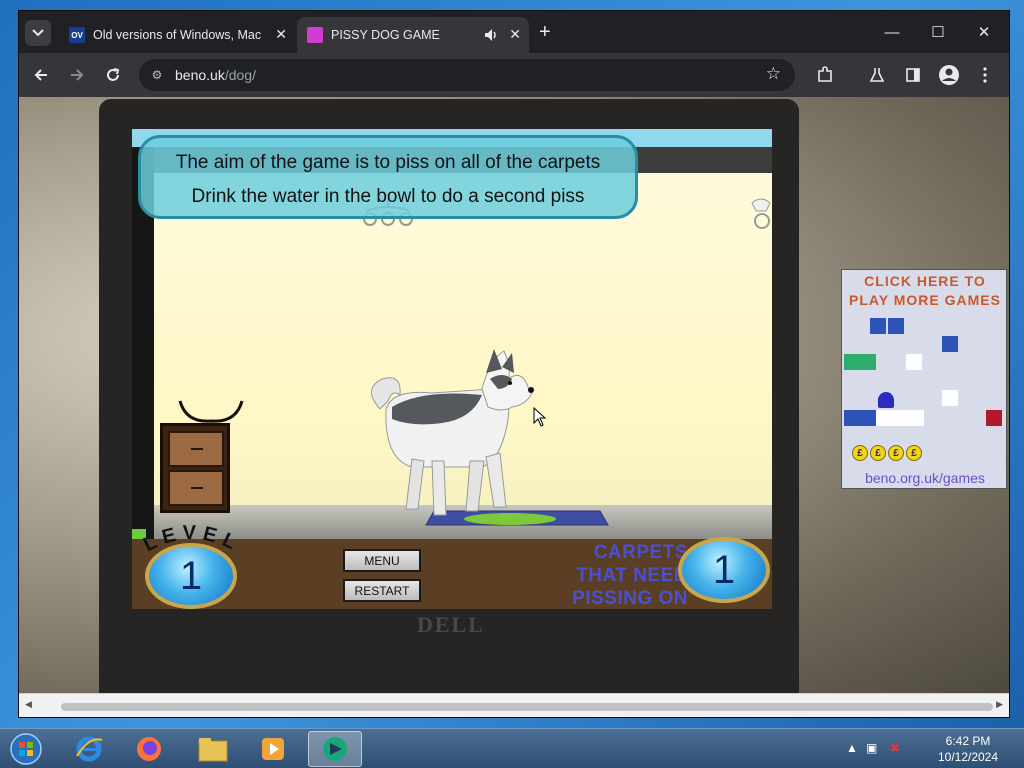  I want to click on back-button, so click(41, 75).